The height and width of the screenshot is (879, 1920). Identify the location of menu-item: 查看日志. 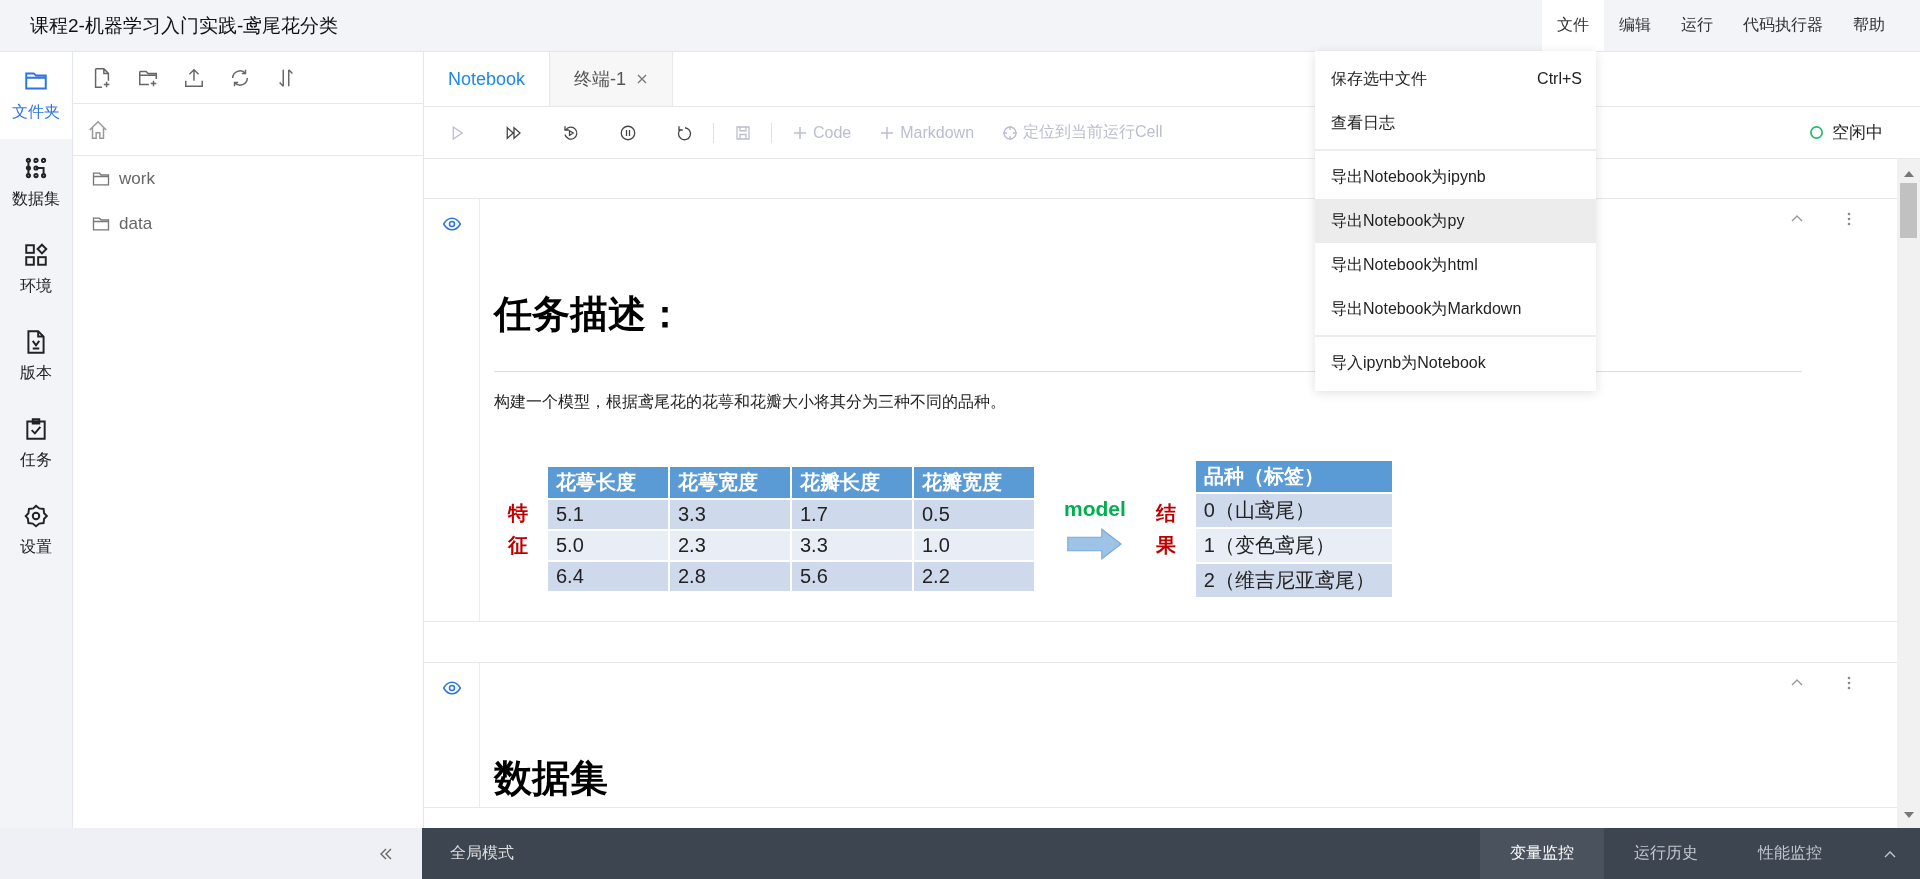
(1455, 123).